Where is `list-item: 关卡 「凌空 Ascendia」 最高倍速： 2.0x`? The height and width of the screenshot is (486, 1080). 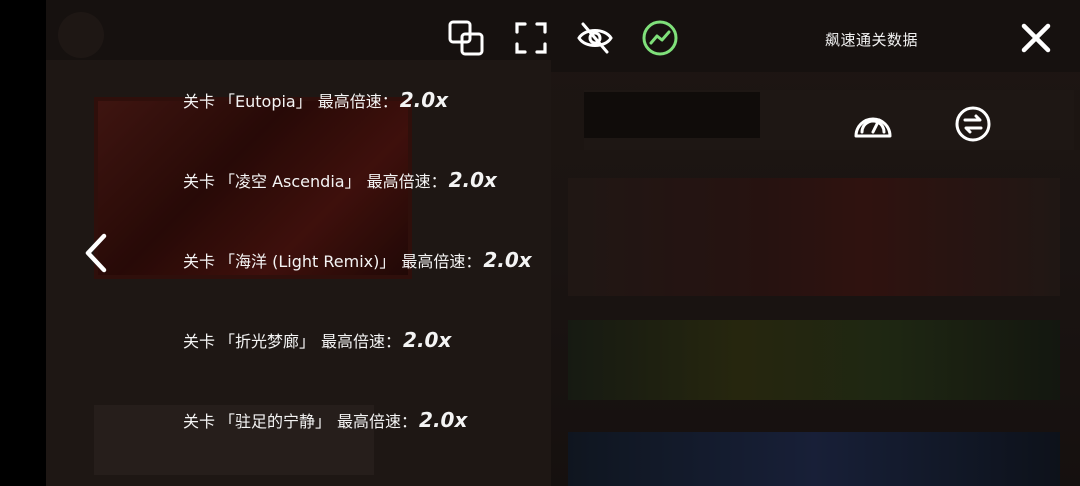
list-item: 关卡 「凌空 Ascendia」 最高倍速： 2.0x is located at coordinates (340, 180).